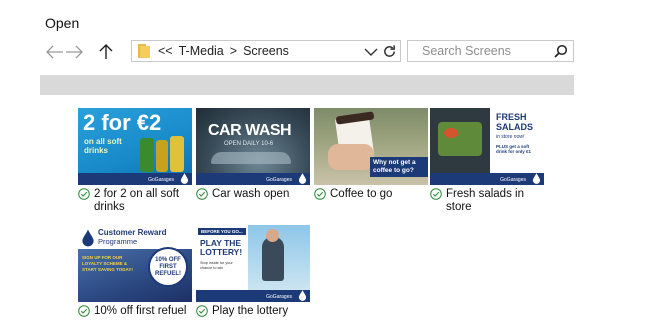 The height and width of the screenshot is (329, 665). Describe the element at coordinates (399, 167) in the screenshot. I see `promo-caption: Why not get a coffee to go?` at that location.